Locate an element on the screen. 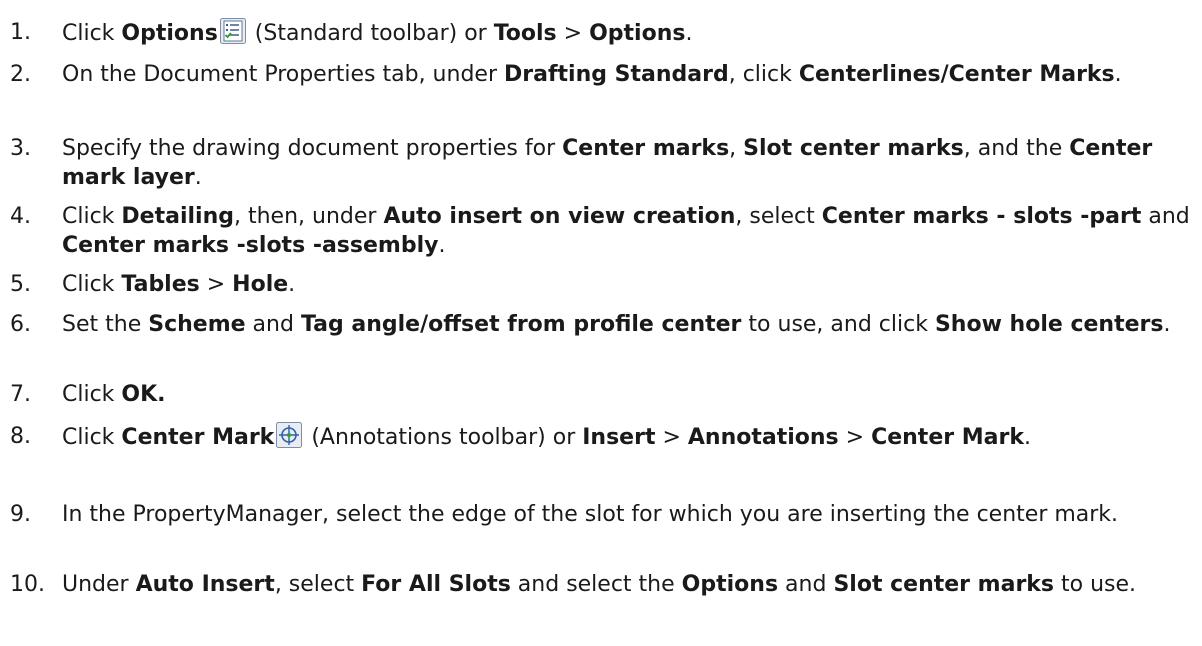  text-run: to use, and click is located at coordinates (838, 324).